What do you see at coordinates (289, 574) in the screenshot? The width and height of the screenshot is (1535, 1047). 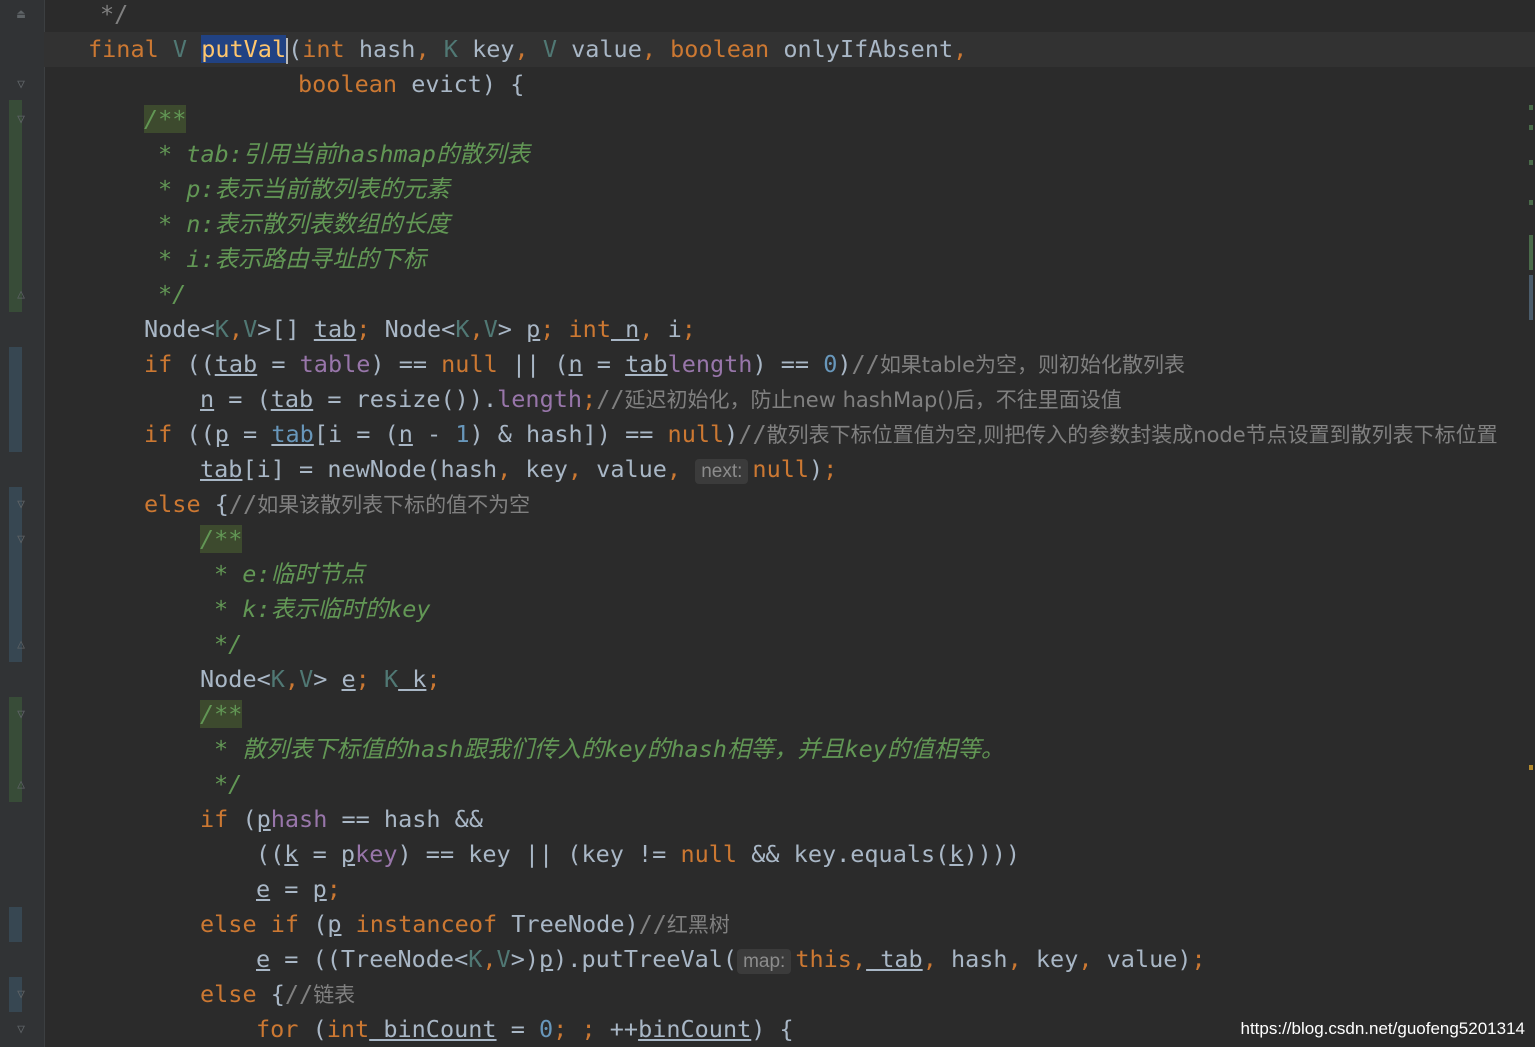 I see `code-line-doc: * e:临时节点` at bounding box center [289, 574].